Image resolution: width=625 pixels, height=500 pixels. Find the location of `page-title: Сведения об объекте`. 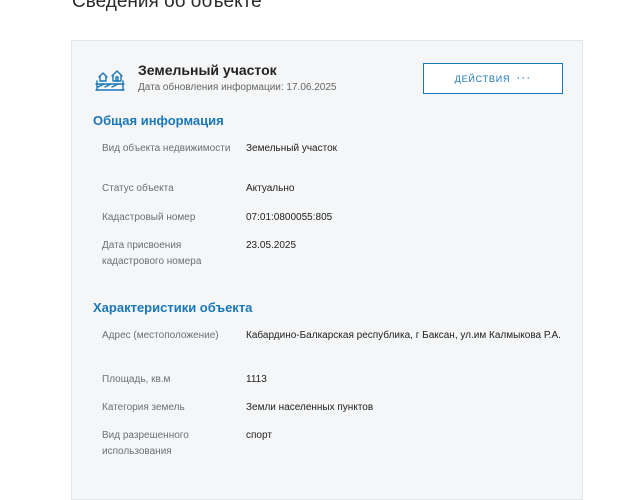

page-title: Сведения об объекте is located at coordinates (167, 6).